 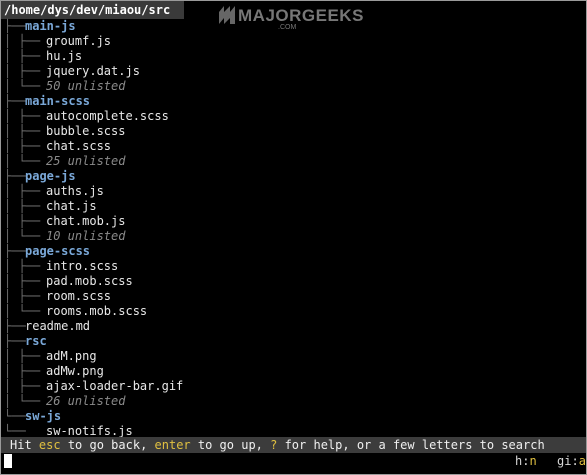 I want to click on file-name: room.scss, so click(x=79, y=296).